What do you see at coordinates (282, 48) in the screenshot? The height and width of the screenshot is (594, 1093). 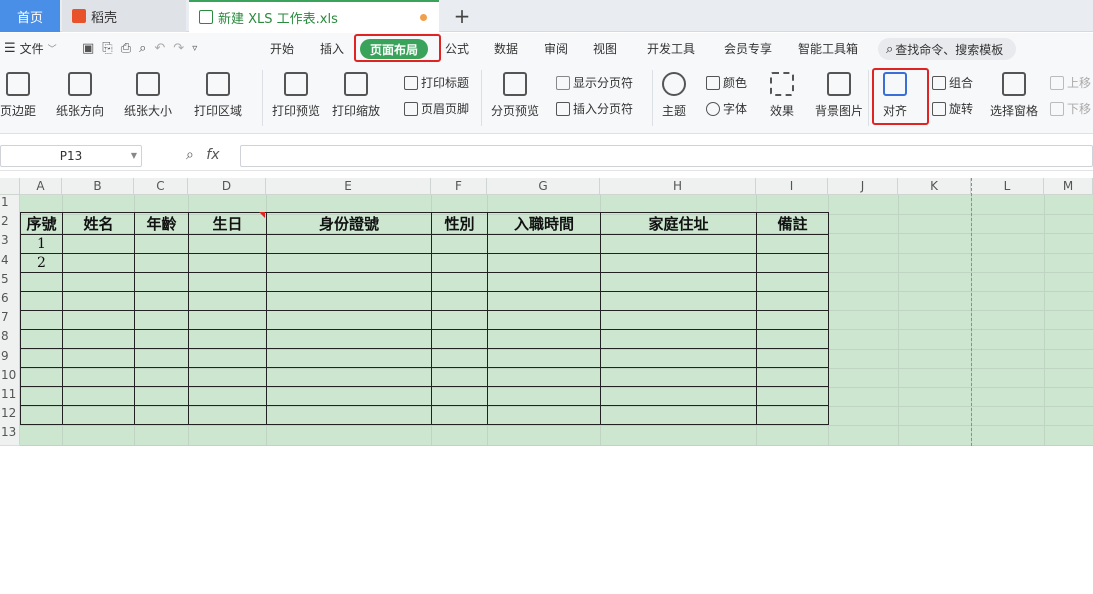 I see `menu-item-start: 开始` at bounding box center [282, 48].